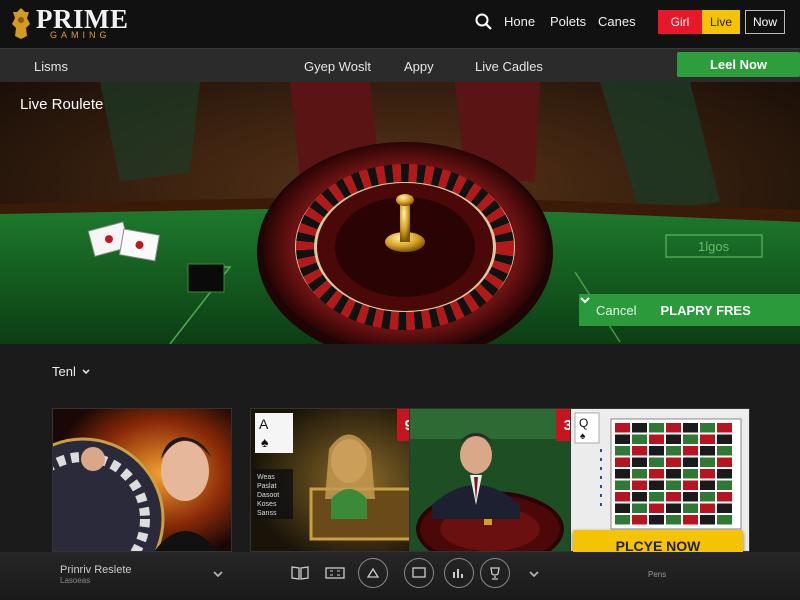  Describe the element at coordinates (96, 570) in the screenshot. I see `game-title: Prinriv Reslete` at that location.